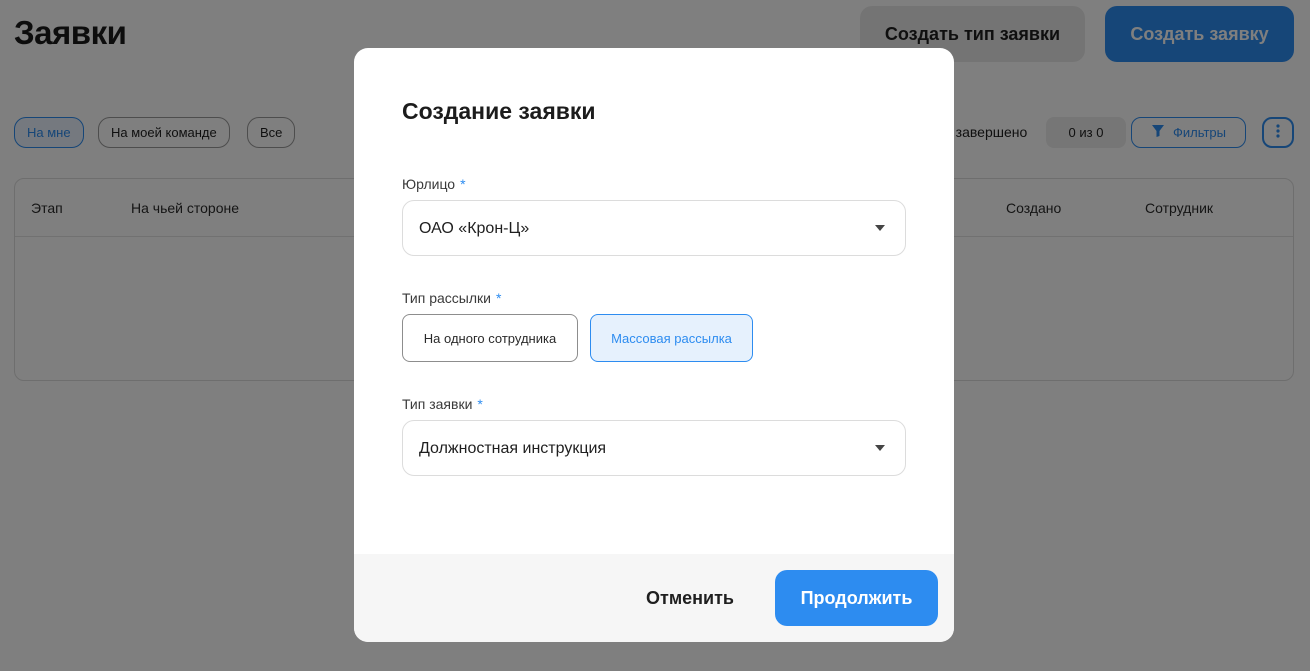 This screenshot has height=671, width=1310. What do you see at coordinates (690, 598) in the screenshot?
I see `cancel-button: Отменить` at bounding box center [690, 598].